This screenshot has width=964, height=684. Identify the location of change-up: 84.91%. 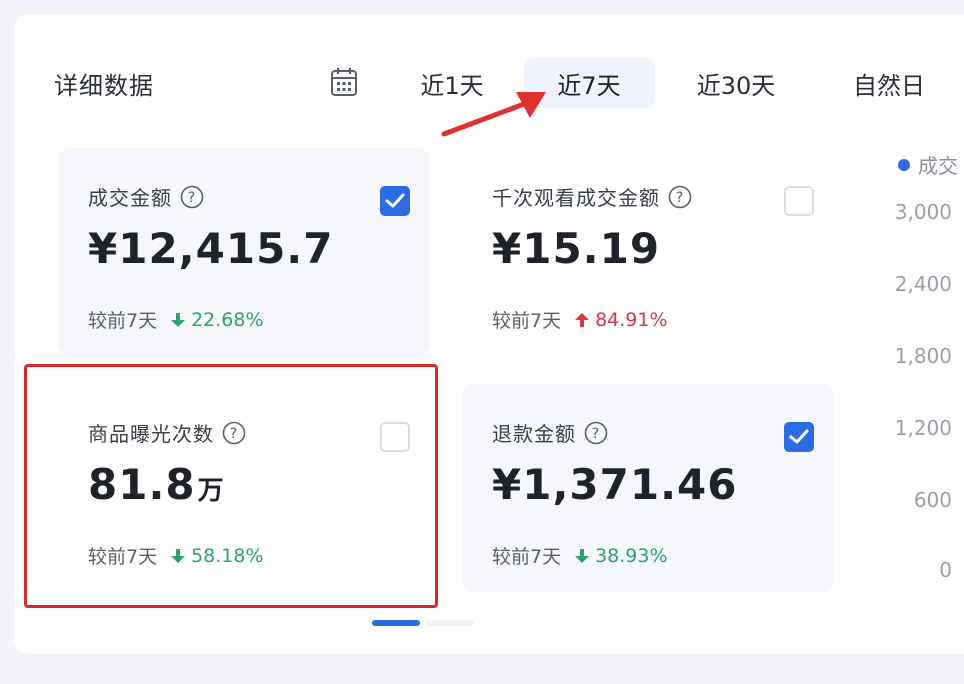
(621, 320).